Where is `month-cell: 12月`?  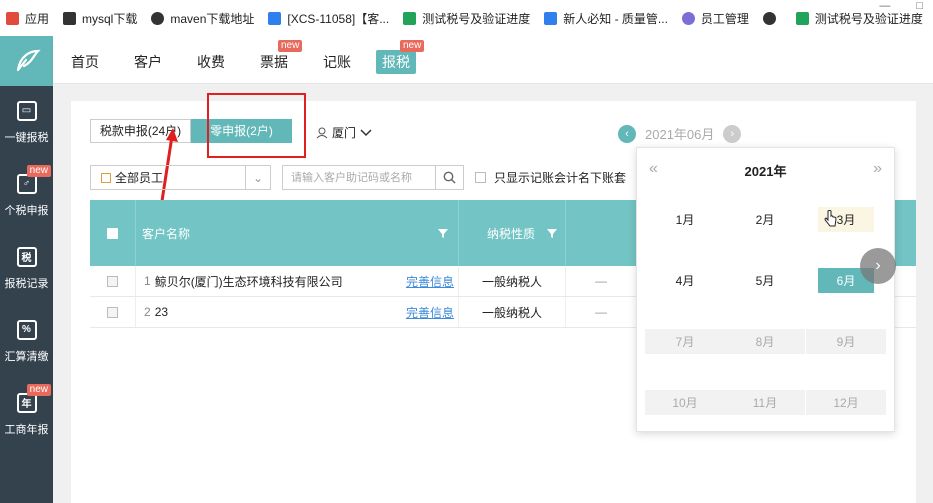
month-cell: 12月 is located at coordinates (846, 402).